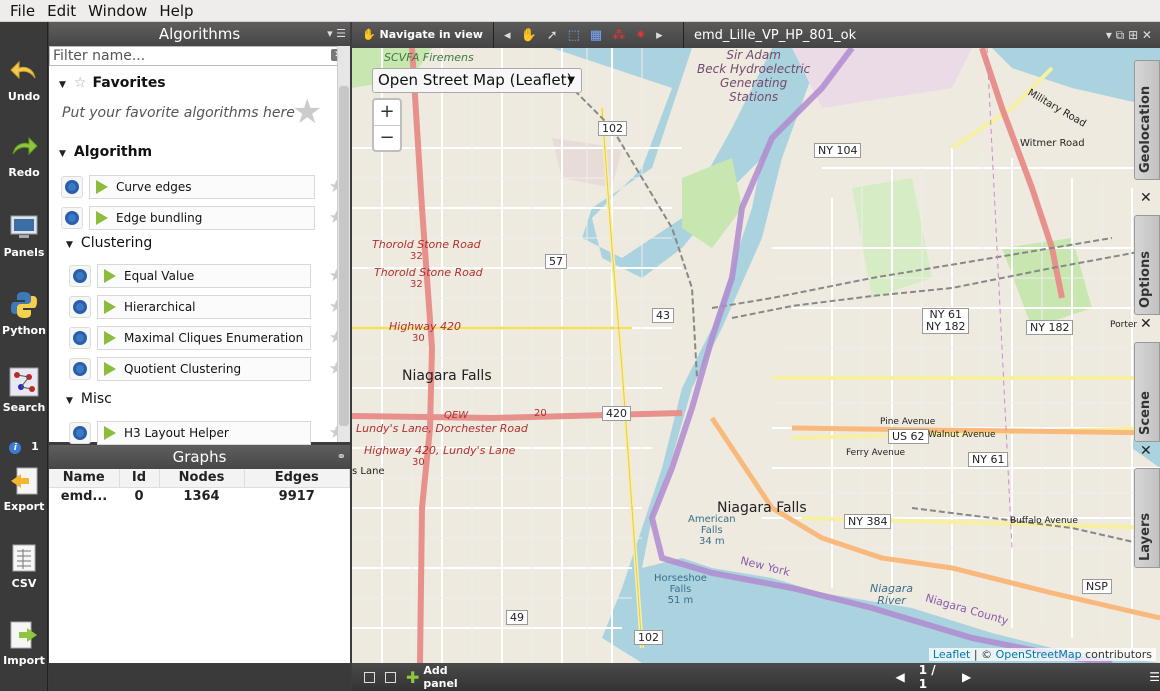  I want to click on search-label: Search, so click(24, 407).